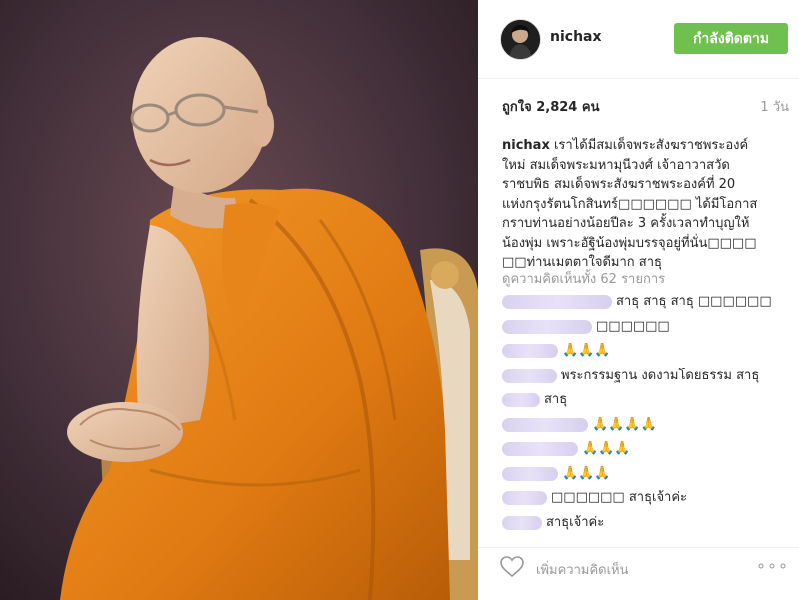  What do you see at coordinates (576, 37) in the screenshot?
I see `username: nichax` at bounding box center [576, 37].